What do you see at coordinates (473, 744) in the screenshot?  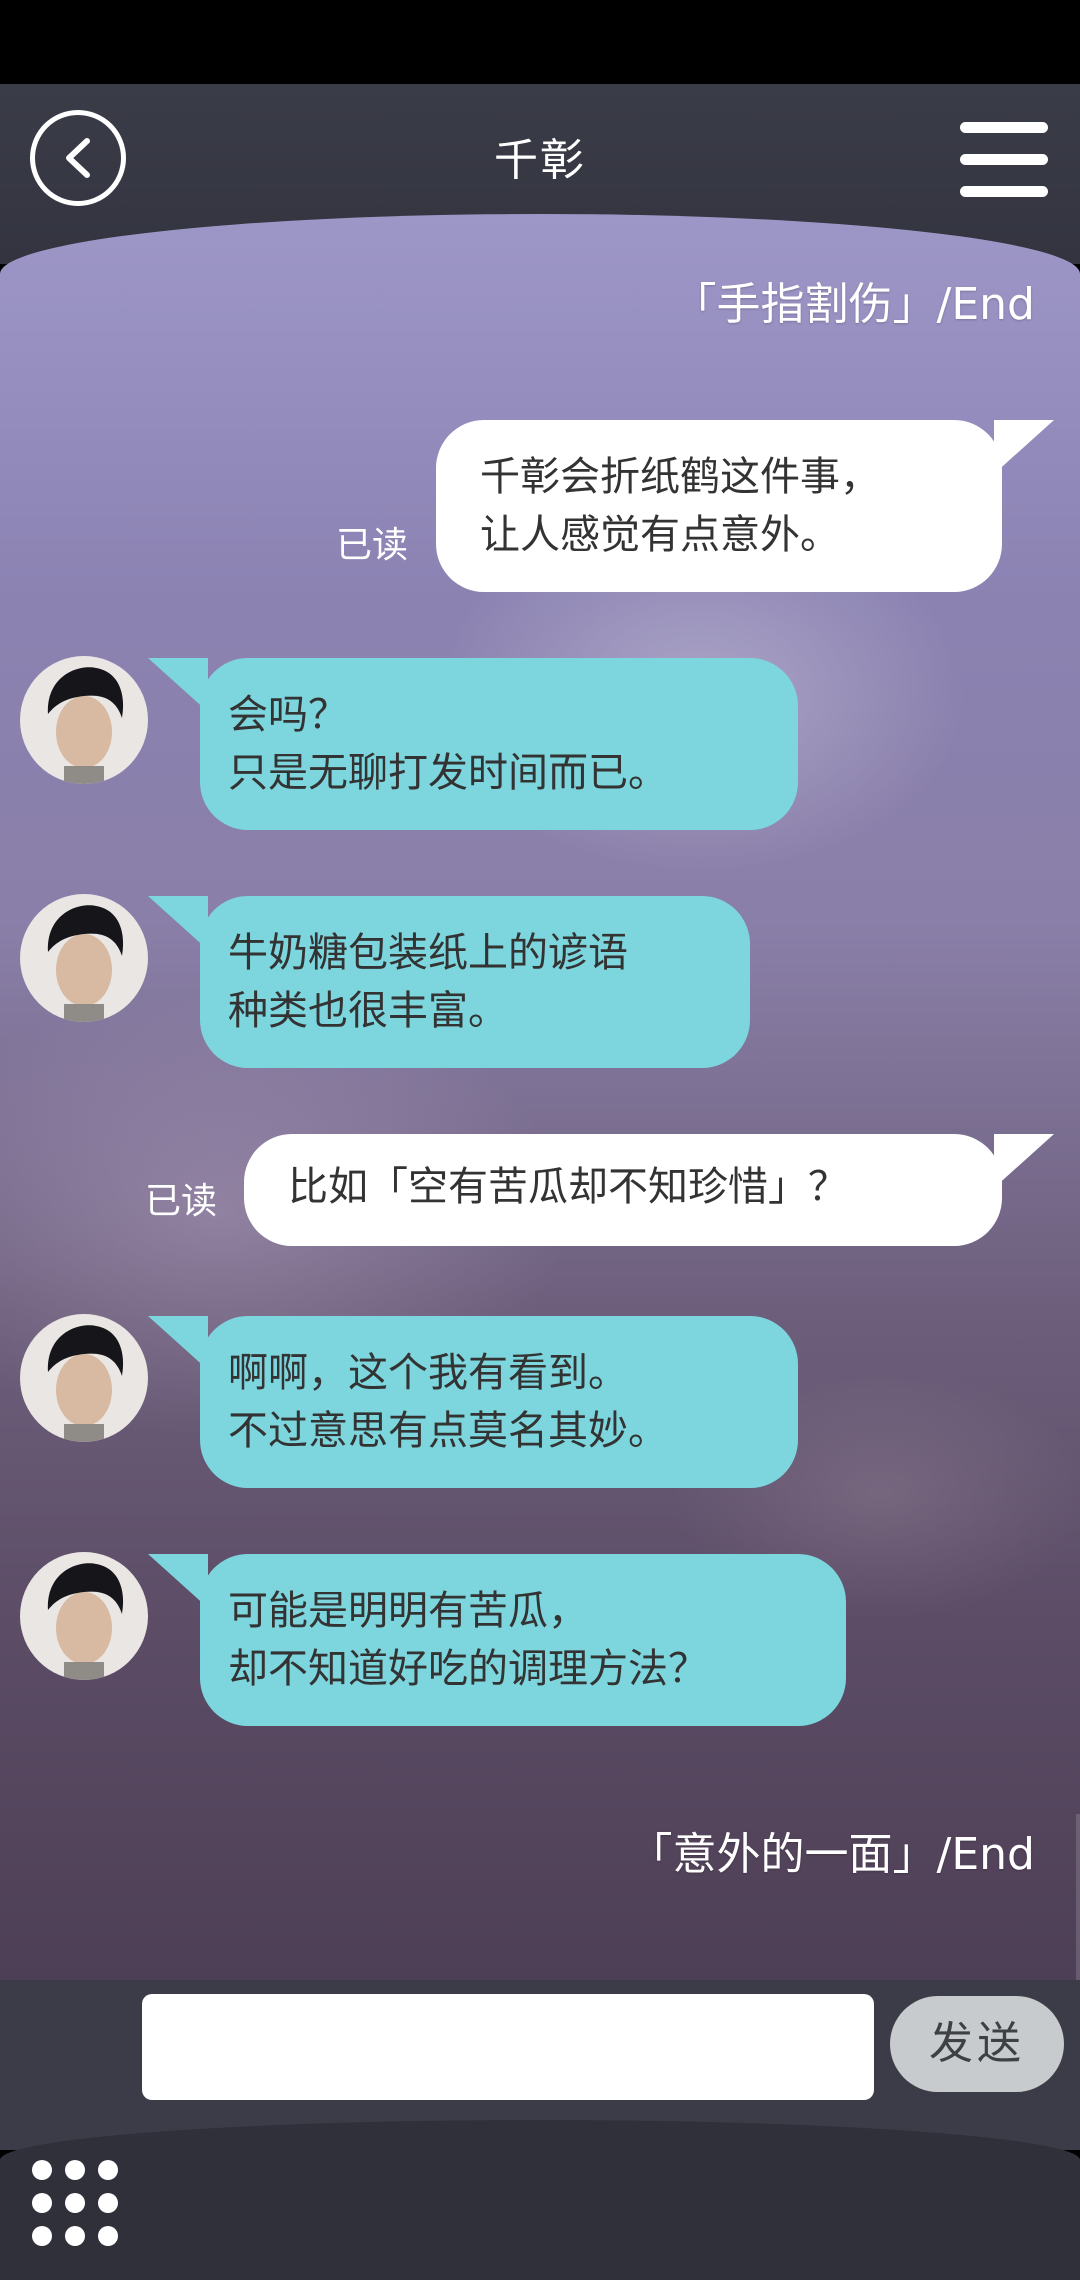 I see `message-bubble-incoming: 会吗？ 只是无聊打发时间而已。` at bounding box center [473, 744].